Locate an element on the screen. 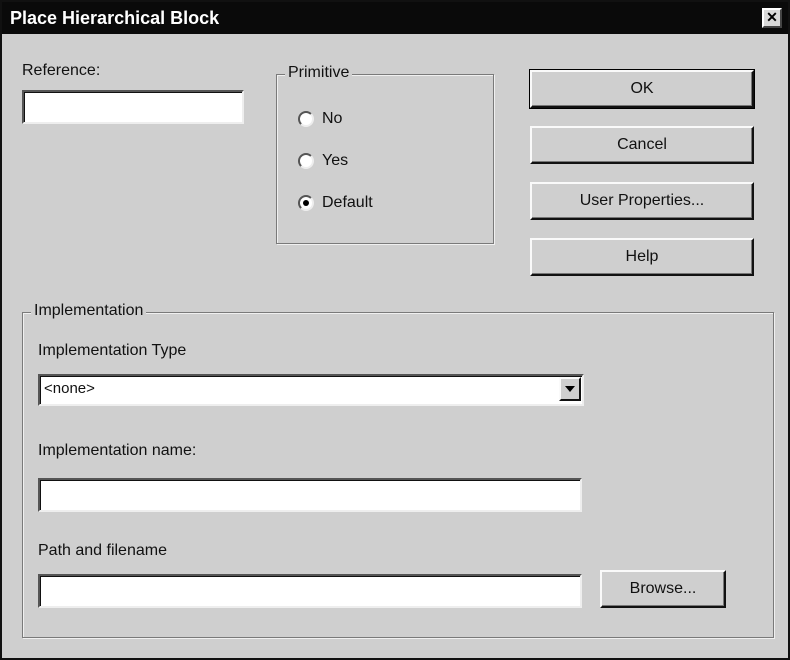 This screenshot has height=660, width=790. reference-input is located at coordinates (133, 107).